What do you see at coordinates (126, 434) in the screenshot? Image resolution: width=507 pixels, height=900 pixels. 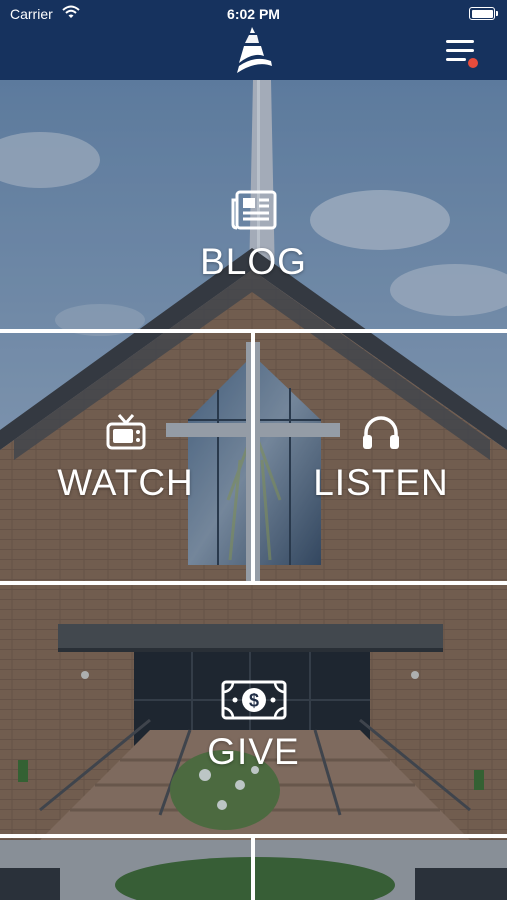 I see `tv-icon` at bounding box center [126, 434].